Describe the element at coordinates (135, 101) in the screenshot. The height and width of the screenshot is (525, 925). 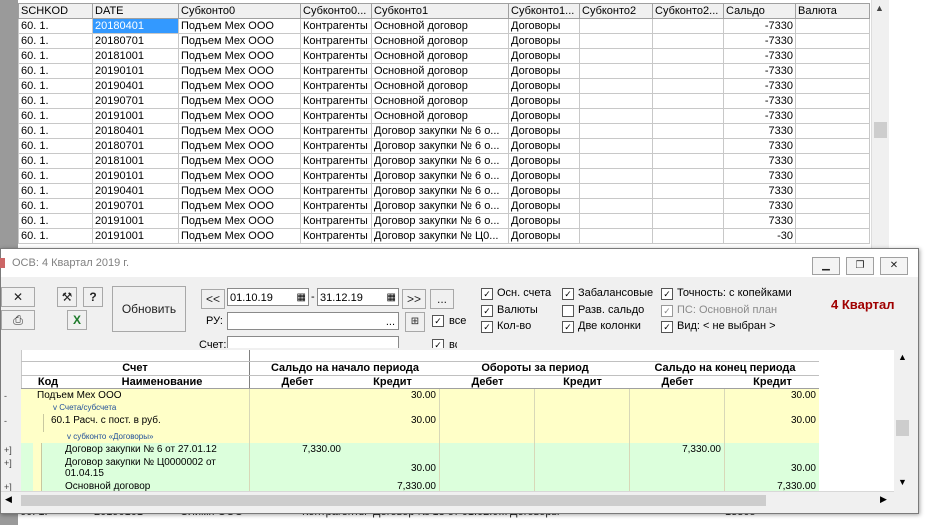
I see `grid-cell: 20190701` at that location.